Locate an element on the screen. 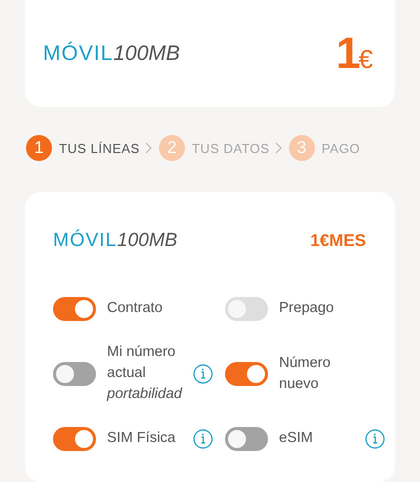 The width and height of the screenshot is (420, 482). option-label: eSIM is located at coordinates (296, 438).